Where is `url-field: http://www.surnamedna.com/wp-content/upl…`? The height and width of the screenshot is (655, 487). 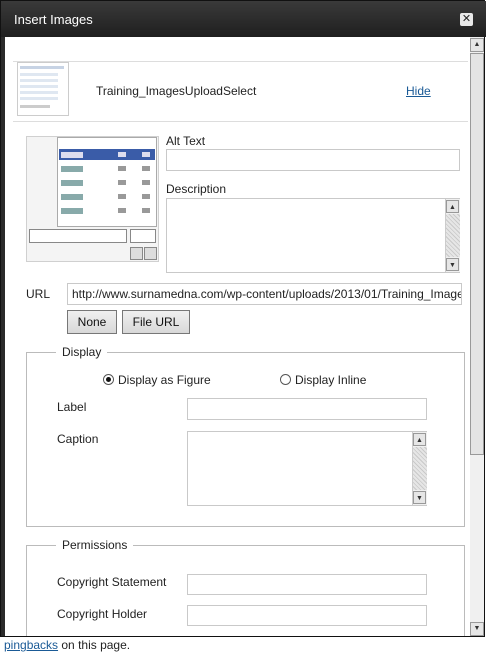 url-field: http://www.surnamedna.com/wp-content/upl… is located at coordinates (264, 294).